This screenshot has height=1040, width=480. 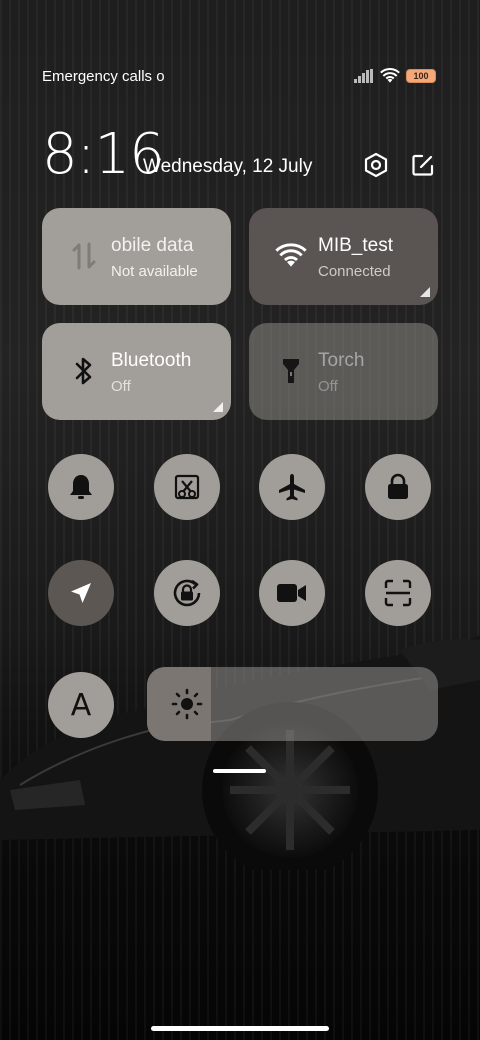 I want to click on toggle-notifications, so click(x=81, y=487).